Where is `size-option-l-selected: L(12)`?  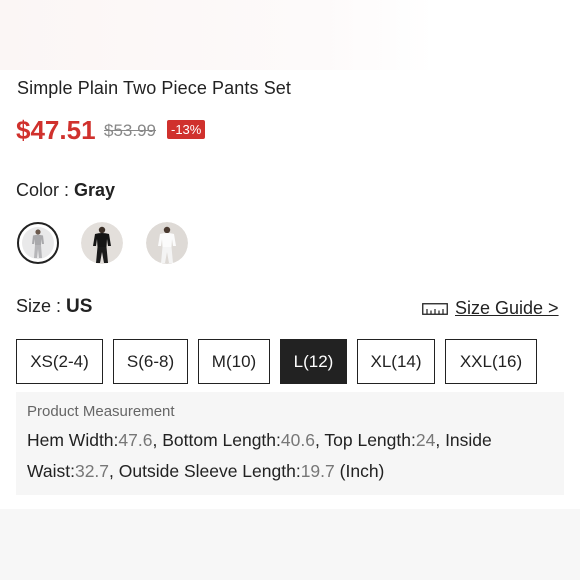 size-option-l-selected: L(12) is located at coordinates (313, 361).